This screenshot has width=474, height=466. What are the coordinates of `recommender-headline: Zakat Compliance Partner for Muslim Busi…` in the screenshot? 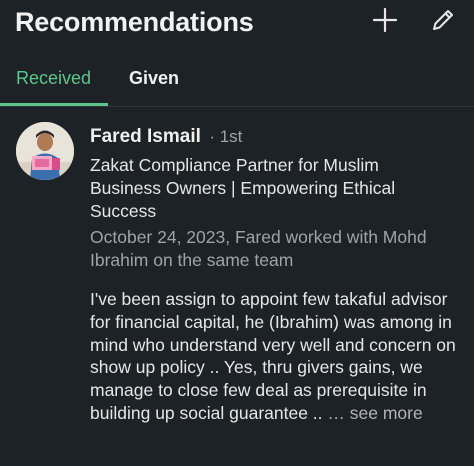 It's located at (243, 188).